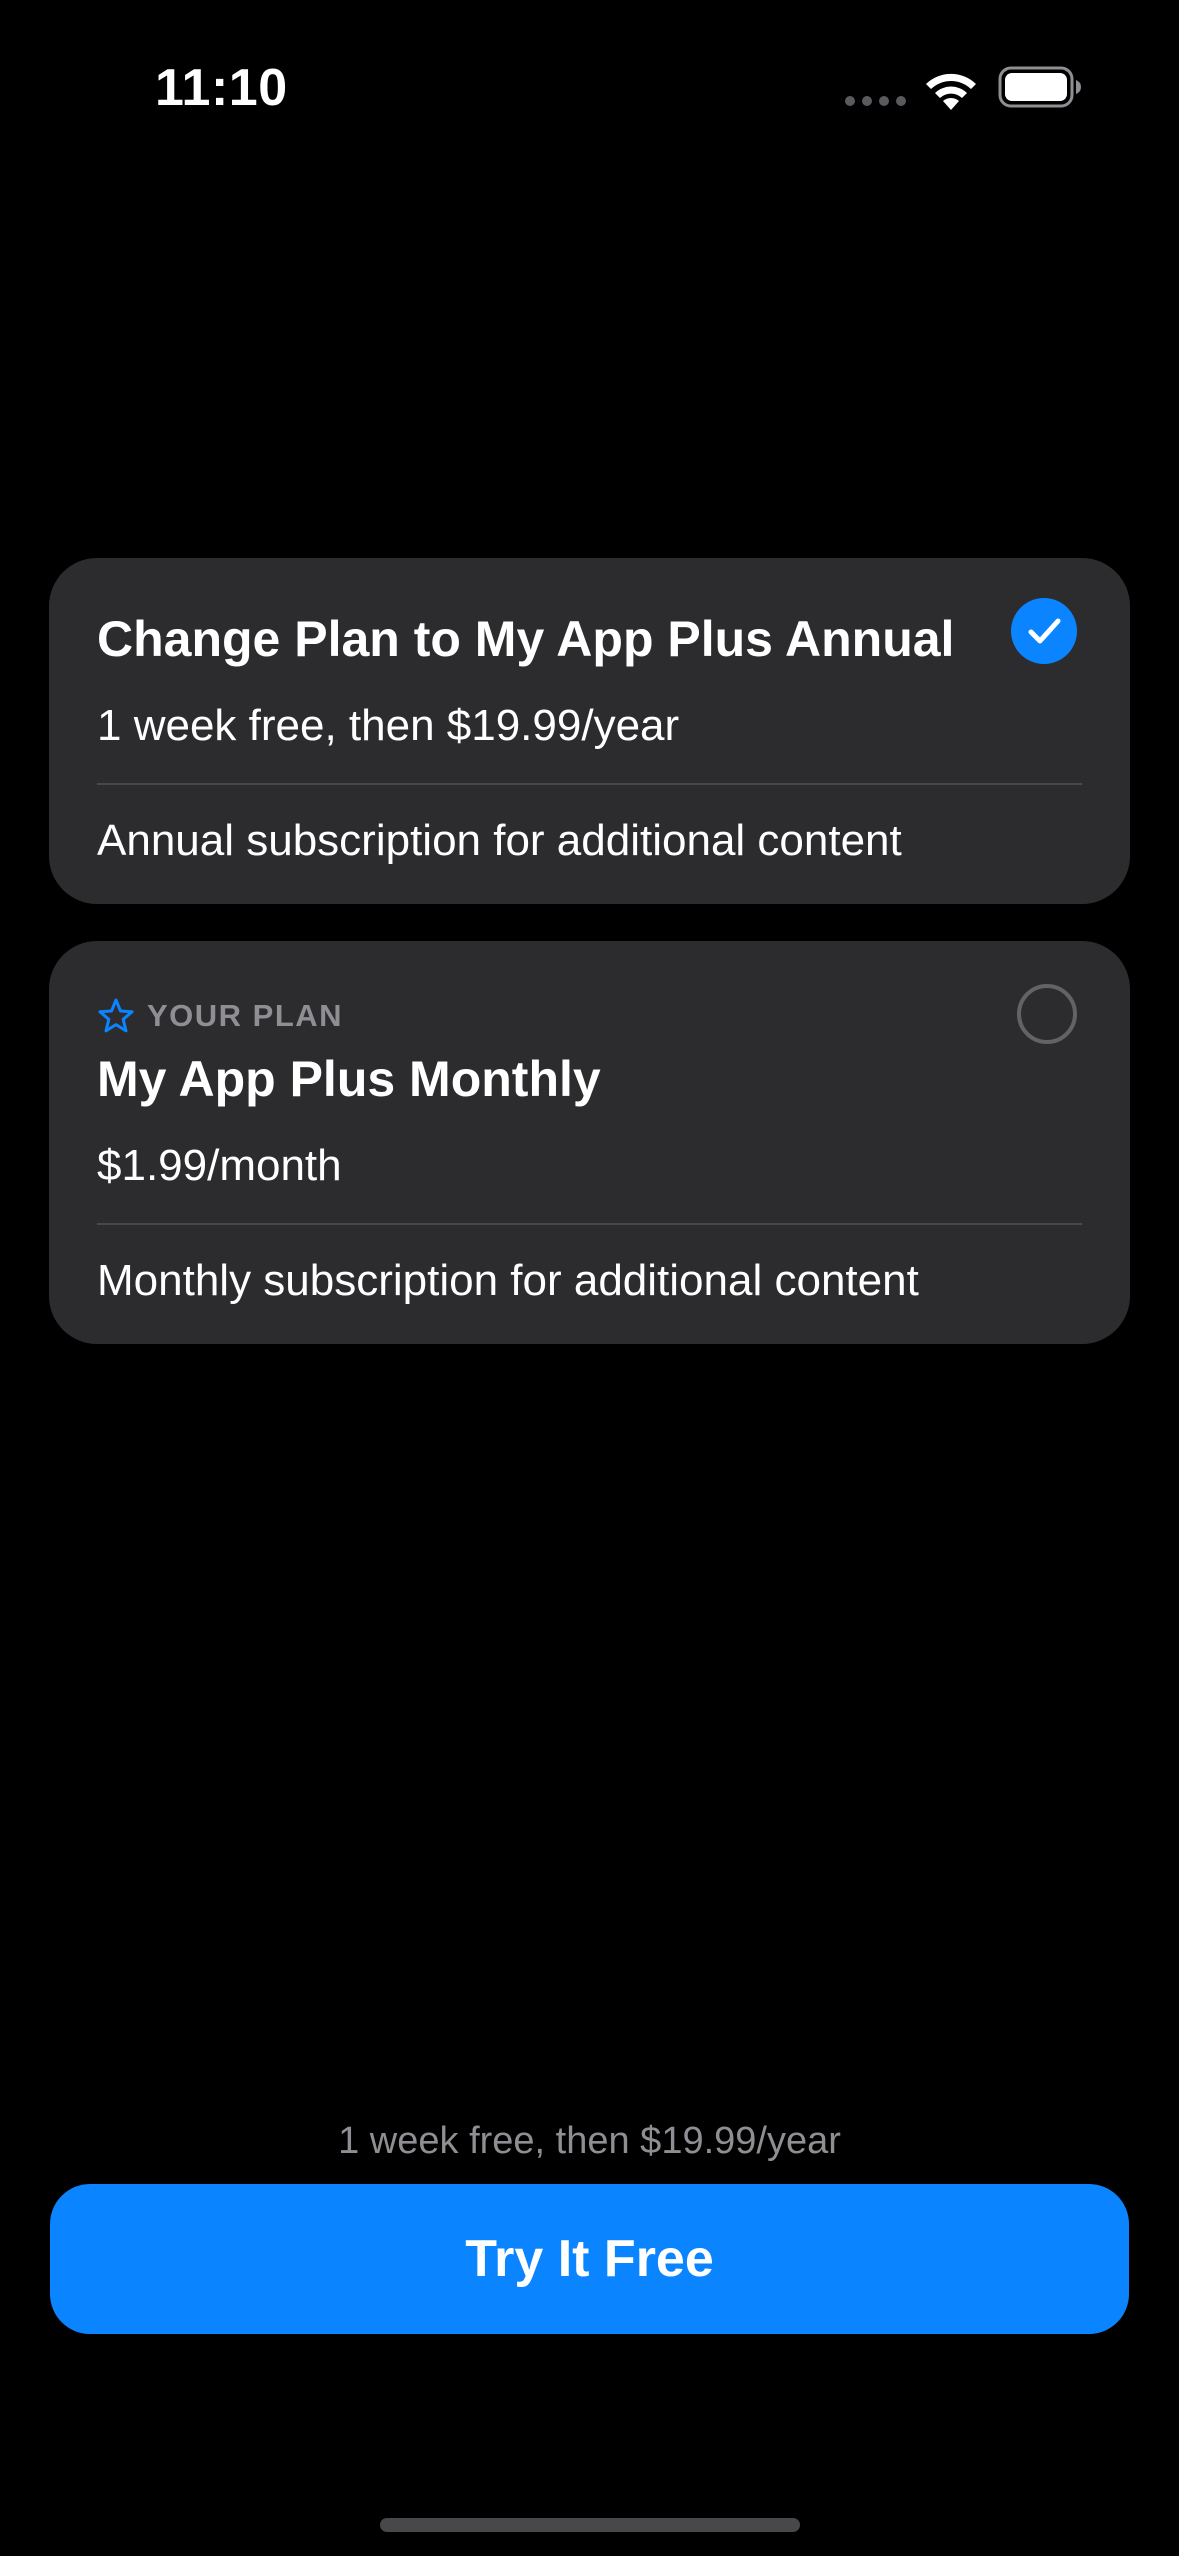  What do you see at coordinates (349, 1079) in the screenshot?
I see `plan-title: My App Plus Monthly` at bounding box center [349, 1079].